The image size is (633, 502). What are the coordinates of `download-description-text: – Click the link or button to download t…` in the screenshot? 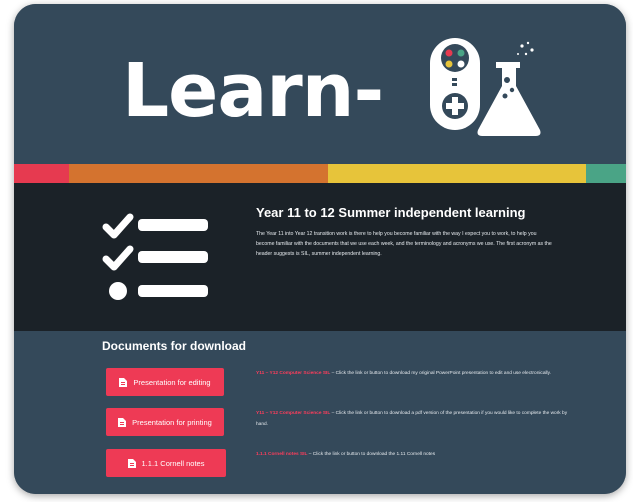 It's located at (371, 454).